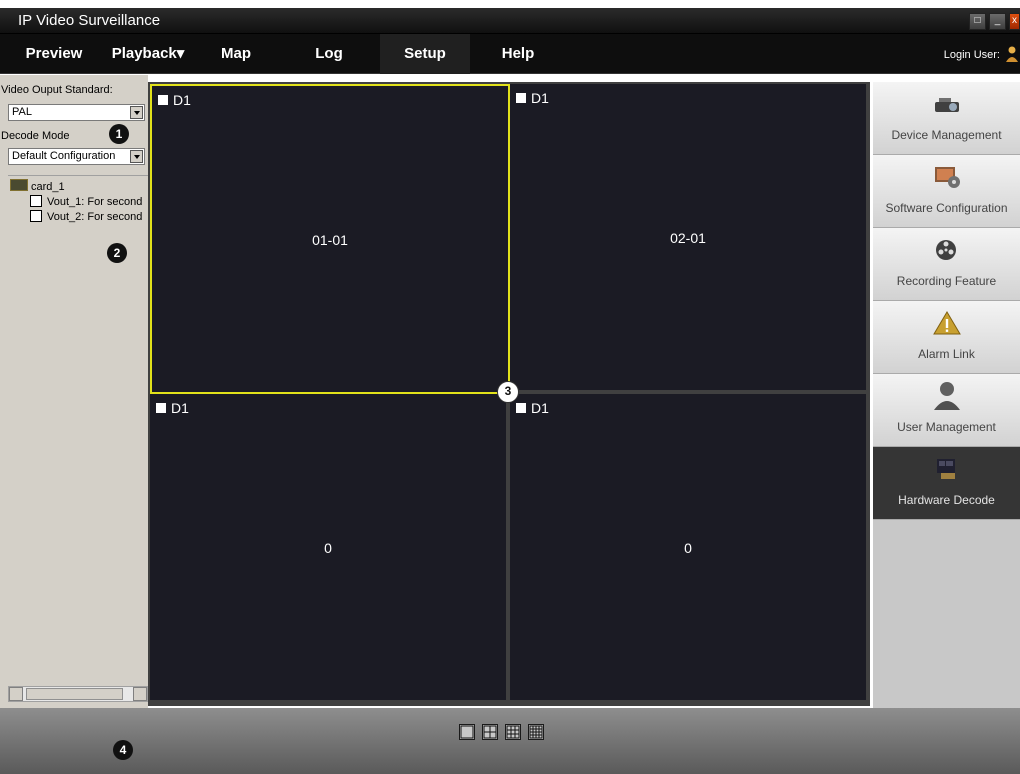 The width and height of the screenshot is (1020, 774). What do you see at coordinates (123, 750) in the screenshot?
I see `callout-4: 4` at bounding box center [123, 750].